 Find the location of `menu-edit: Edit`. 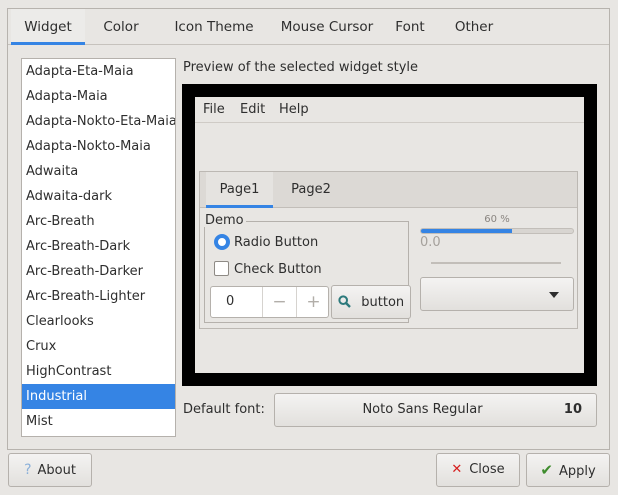

menu-edit: Edit is located at coordinates (252, 110).